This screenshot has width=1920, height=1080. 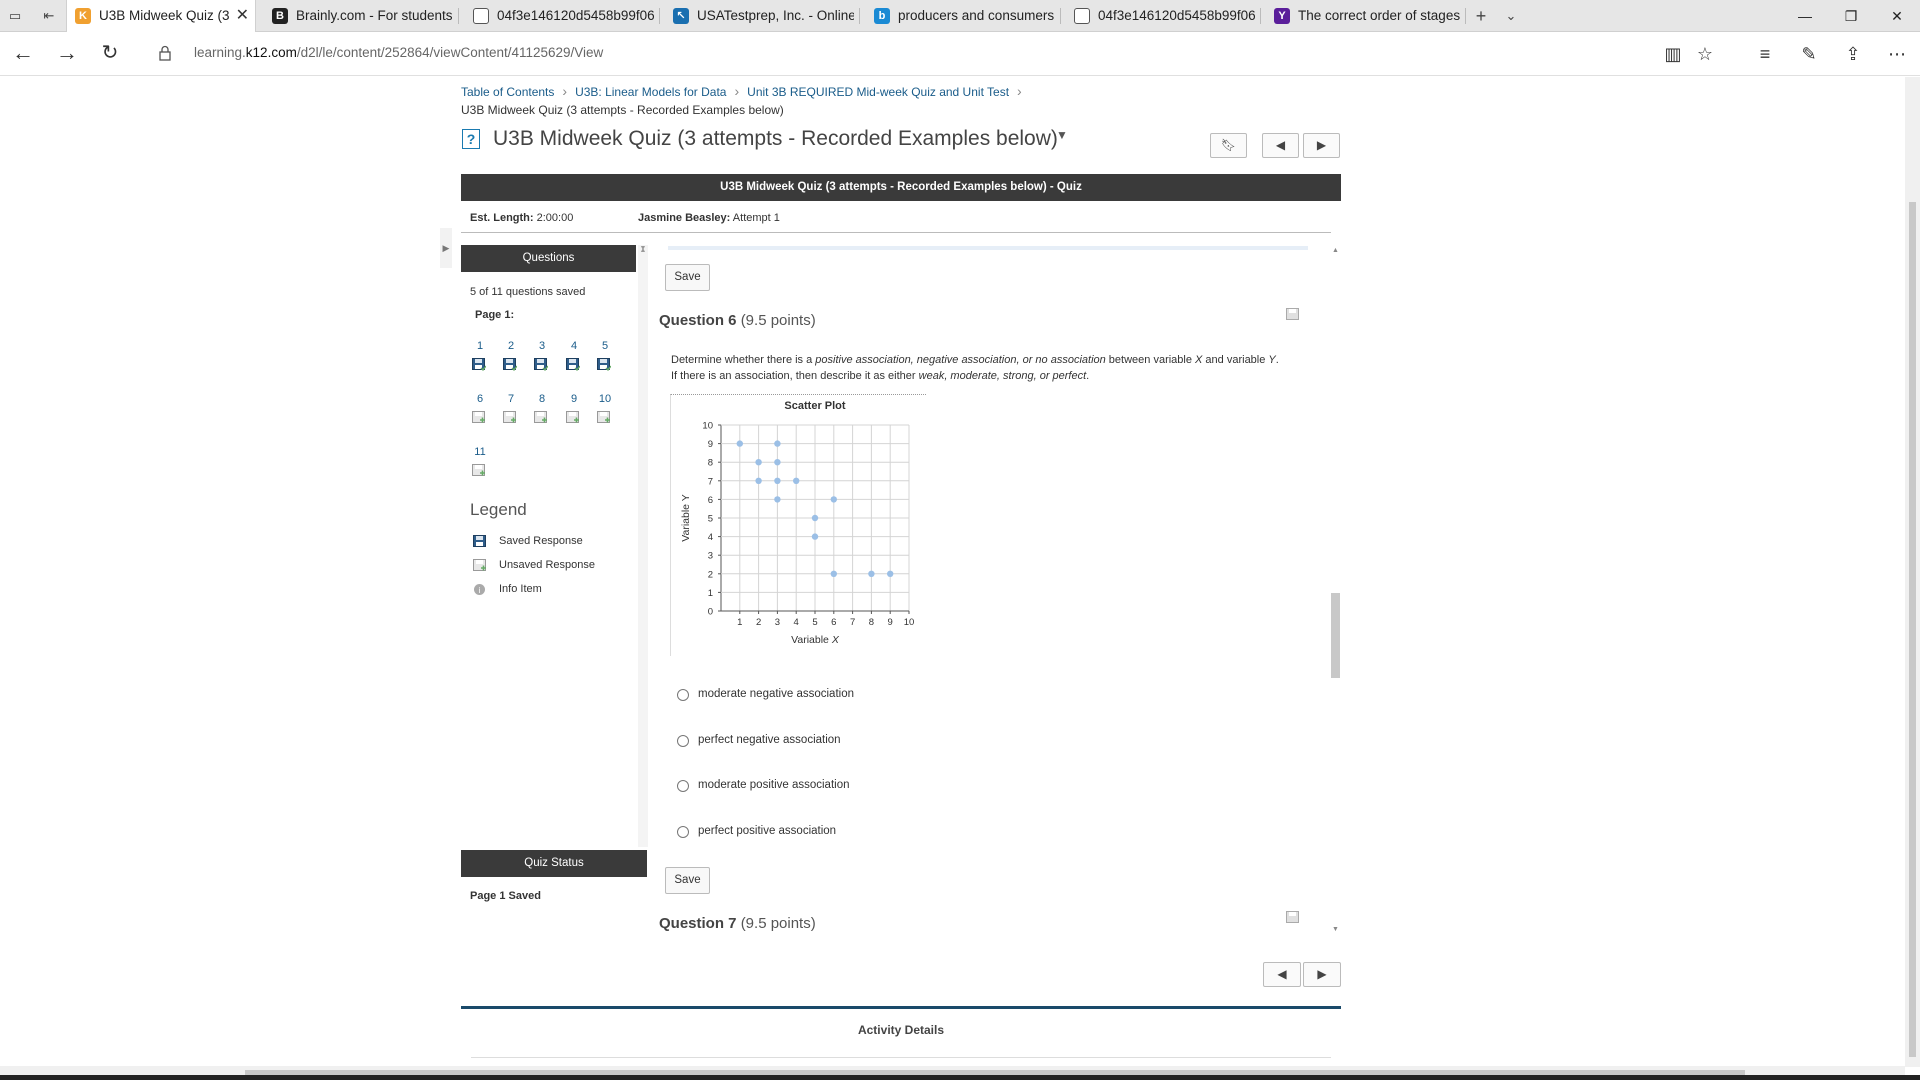 What do you see at coordinates (110, 54) in the screenshot?
I see `refresh-icon: ↻` at bounding box center [110, 54].